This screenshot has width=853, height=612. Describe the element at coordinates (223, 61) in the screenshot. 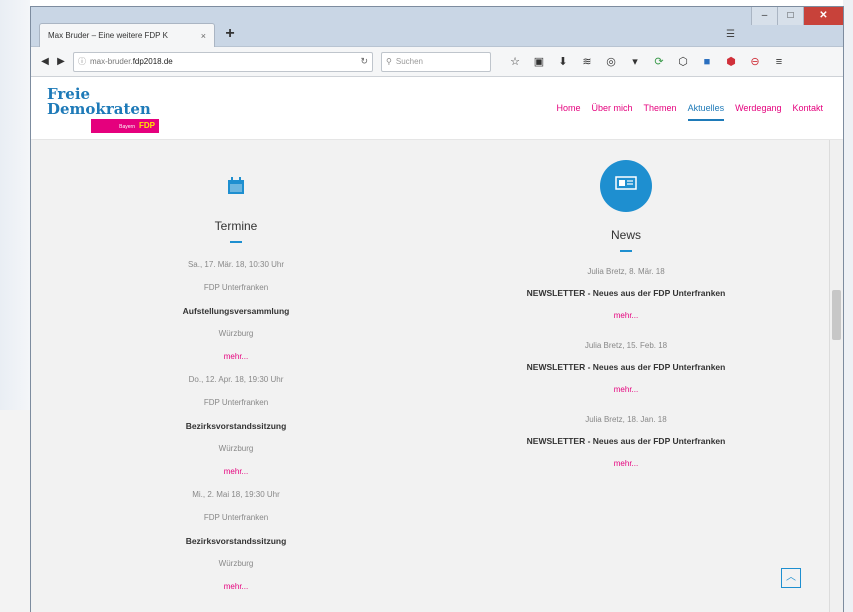

I see `url-bar: ⓘ max-bruder.fdp2018.de ↻` at that location.